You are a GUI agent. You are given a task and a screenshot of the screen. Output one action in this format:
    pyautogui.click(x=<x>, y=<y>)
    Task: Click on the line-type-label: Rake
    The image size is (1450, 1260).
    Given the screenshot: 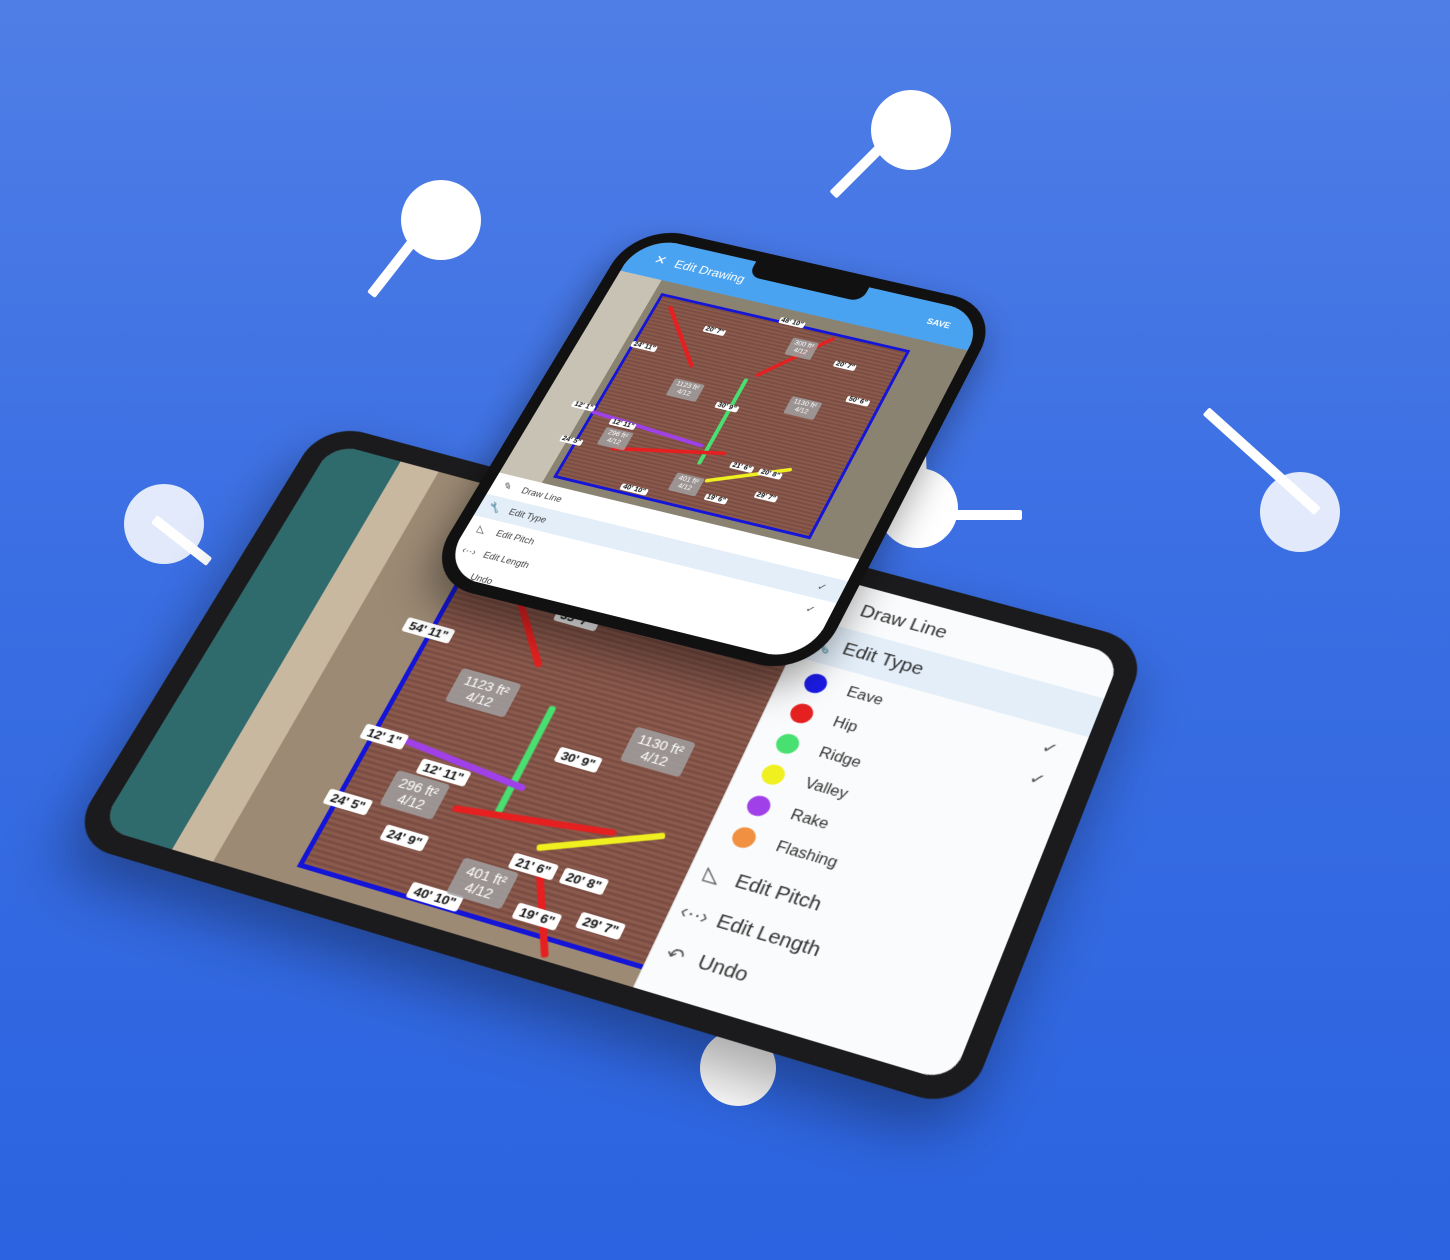 What is the action you would take?
    pyautogui.click(x=809, y=820)
    